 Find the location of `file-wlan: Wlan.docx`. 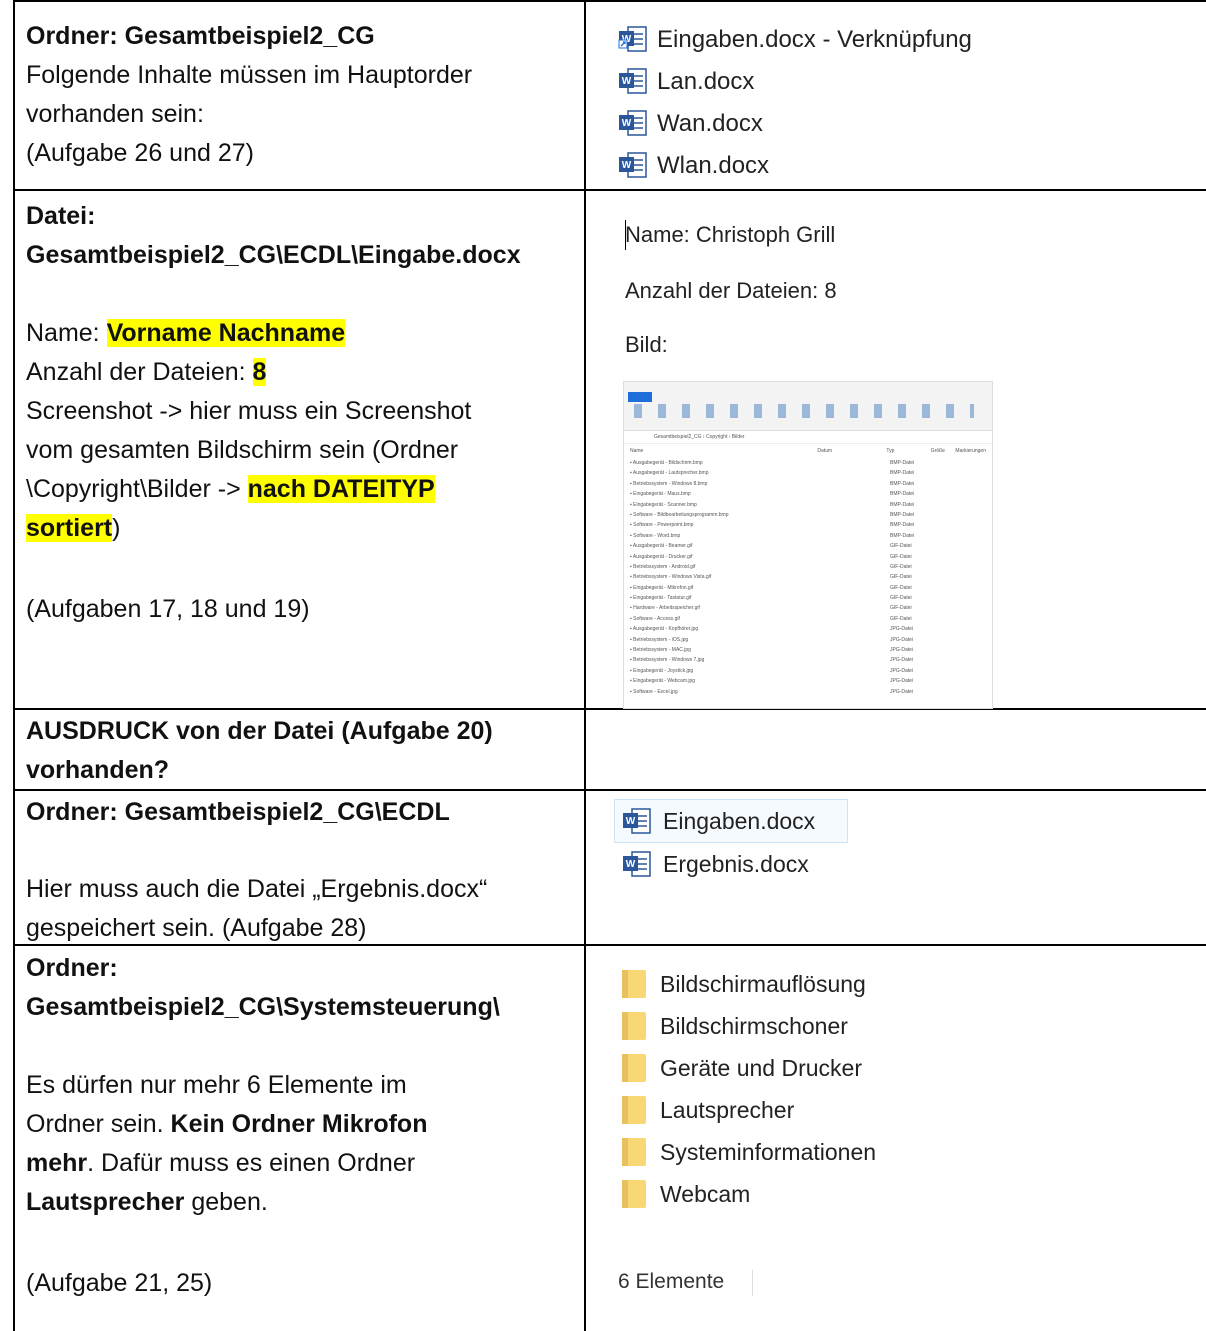

file-wlan: Wlan.docx is located at coordinates (713, 166).